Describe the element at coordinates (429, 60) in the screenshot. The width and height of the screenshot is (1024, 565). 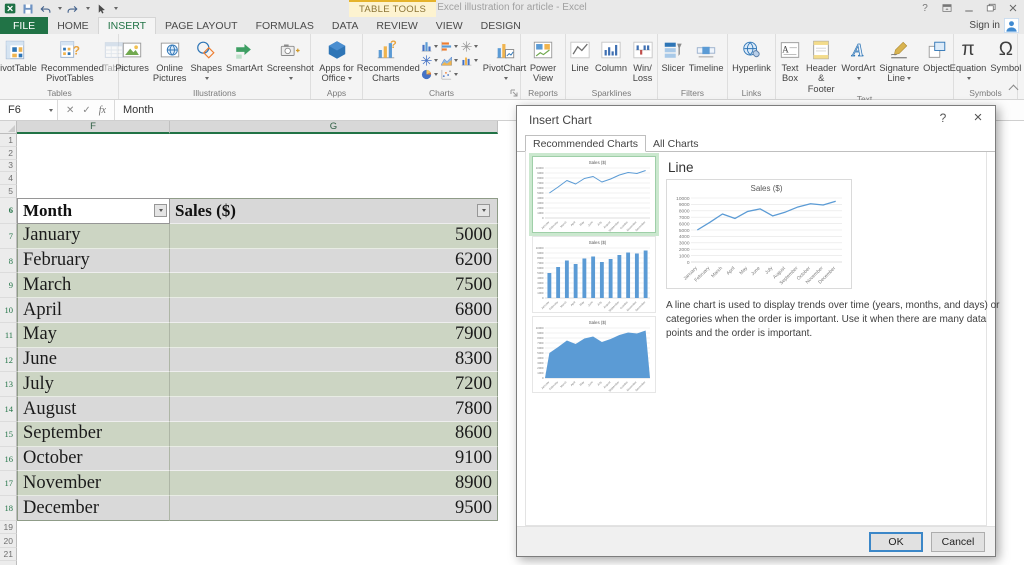
I see `chart-radar-dropdown` at that location.